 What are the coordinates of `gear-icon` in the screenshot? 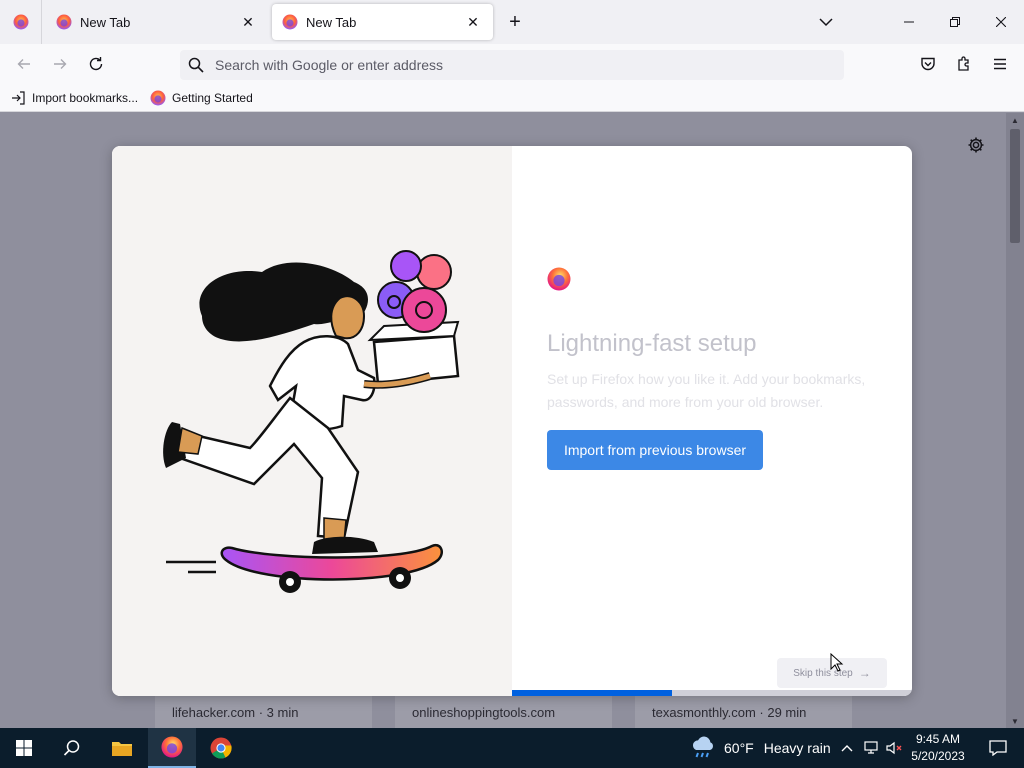 It's located at (976, 145).